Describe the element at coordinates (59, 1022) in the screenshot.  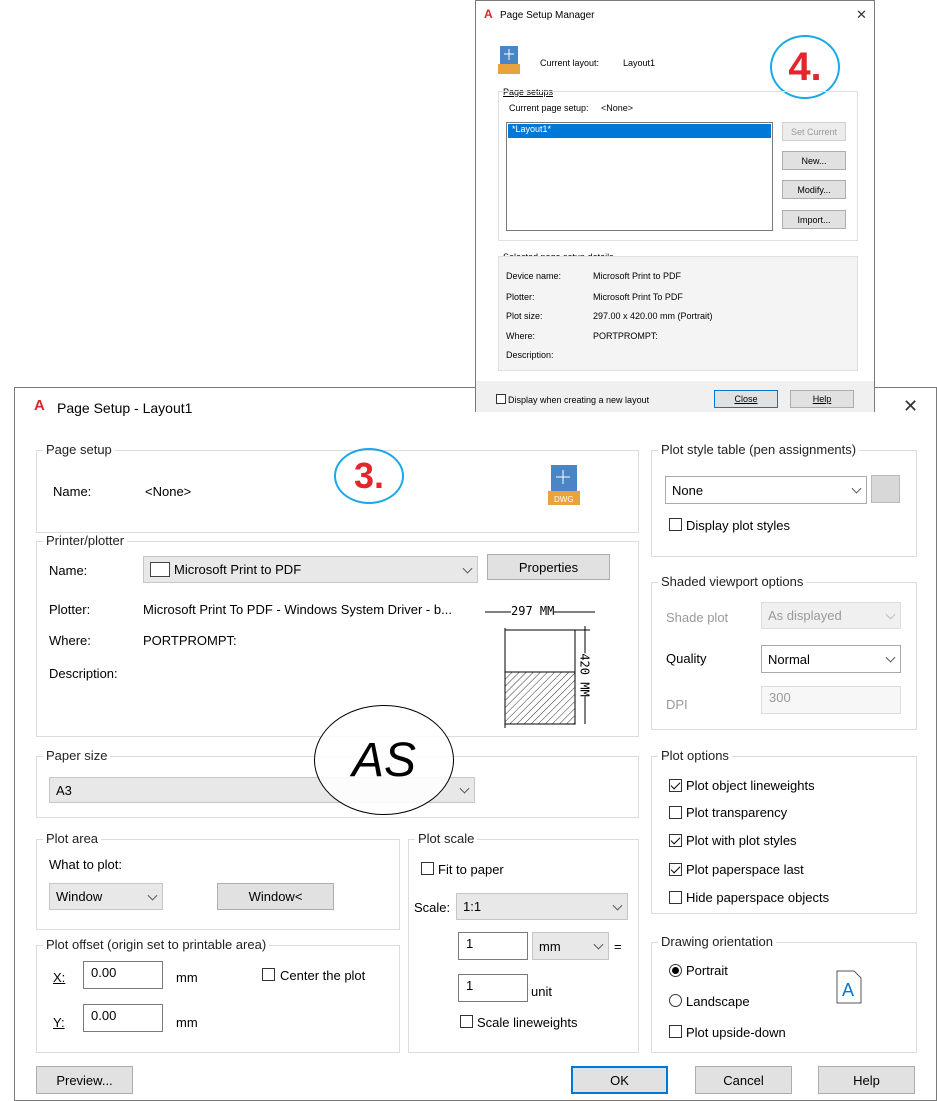
I see `y-label: Y:` at that location.